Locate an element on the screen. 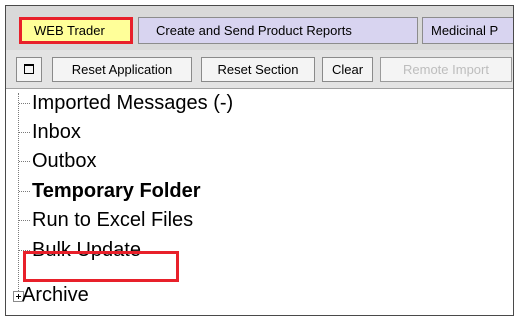 The height and width of the screenshot is (321, 518). tree-item-run-to-excel-files: Run to Excel Files is located at coordinates (106, 220).